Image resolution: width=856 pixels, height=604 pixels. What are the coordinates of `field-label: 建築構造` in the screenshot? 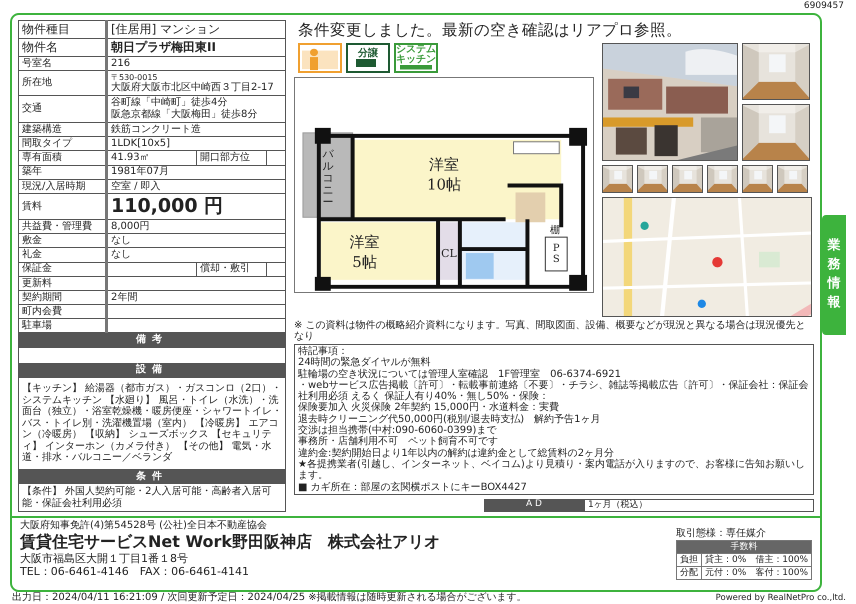 It's located at (62, 129).